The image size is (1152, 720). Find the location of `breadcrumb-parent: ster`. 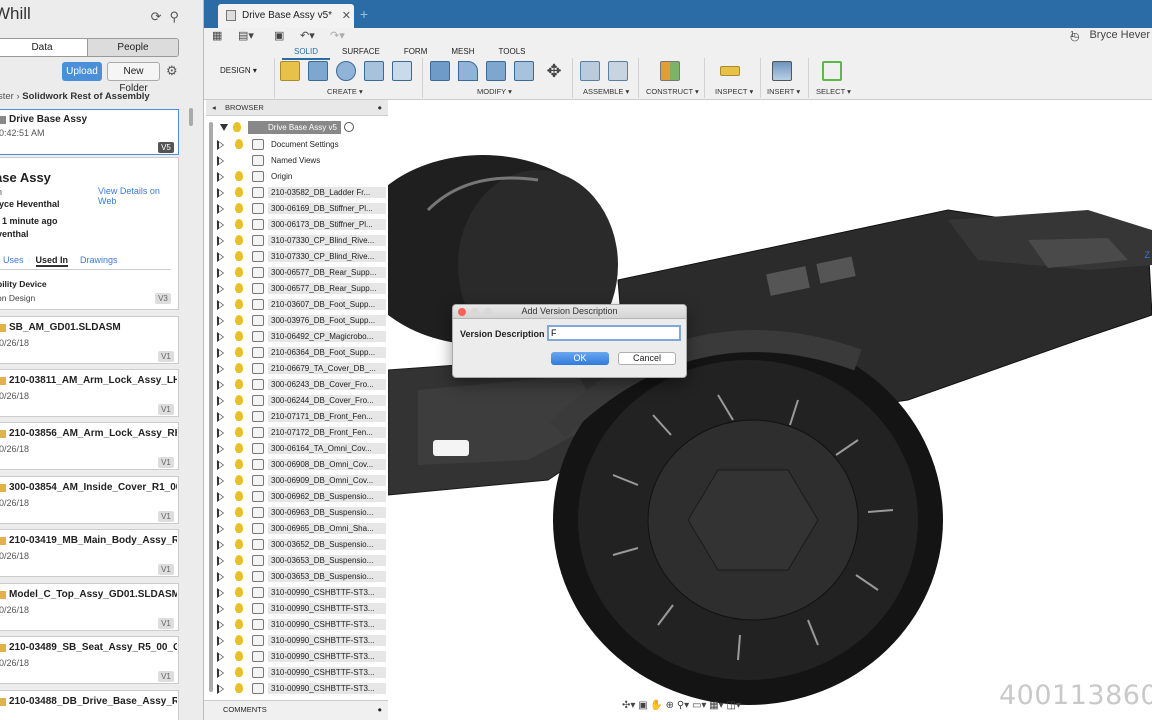

breadcrumb-parent: ster is located at coordinates (7, 96).